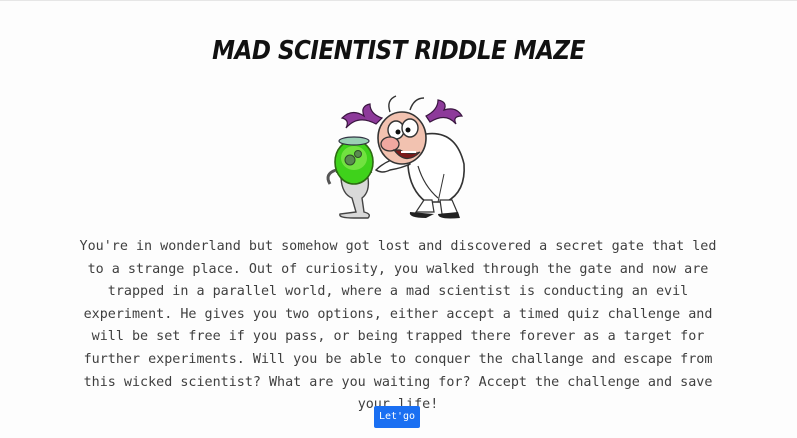 This screenshot has width=797, height=438. I want to click on start-game-button: Let'go, so click(397, 417).